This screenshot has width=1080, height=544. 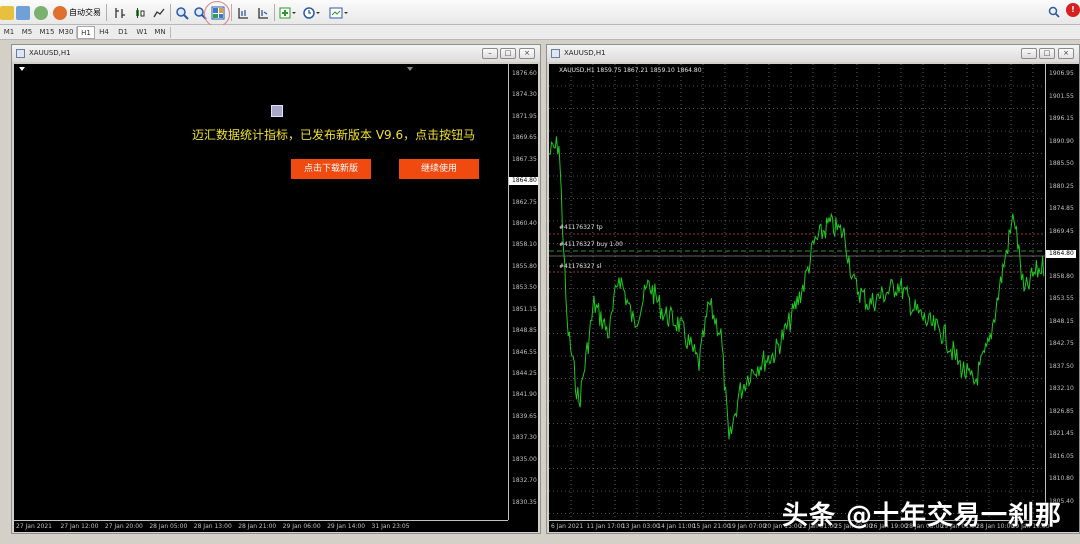 What do you see at coordinates (1061, 456) in the screenshot?
I see `price-label: 1816.05` at bounding box center [1061, 456].